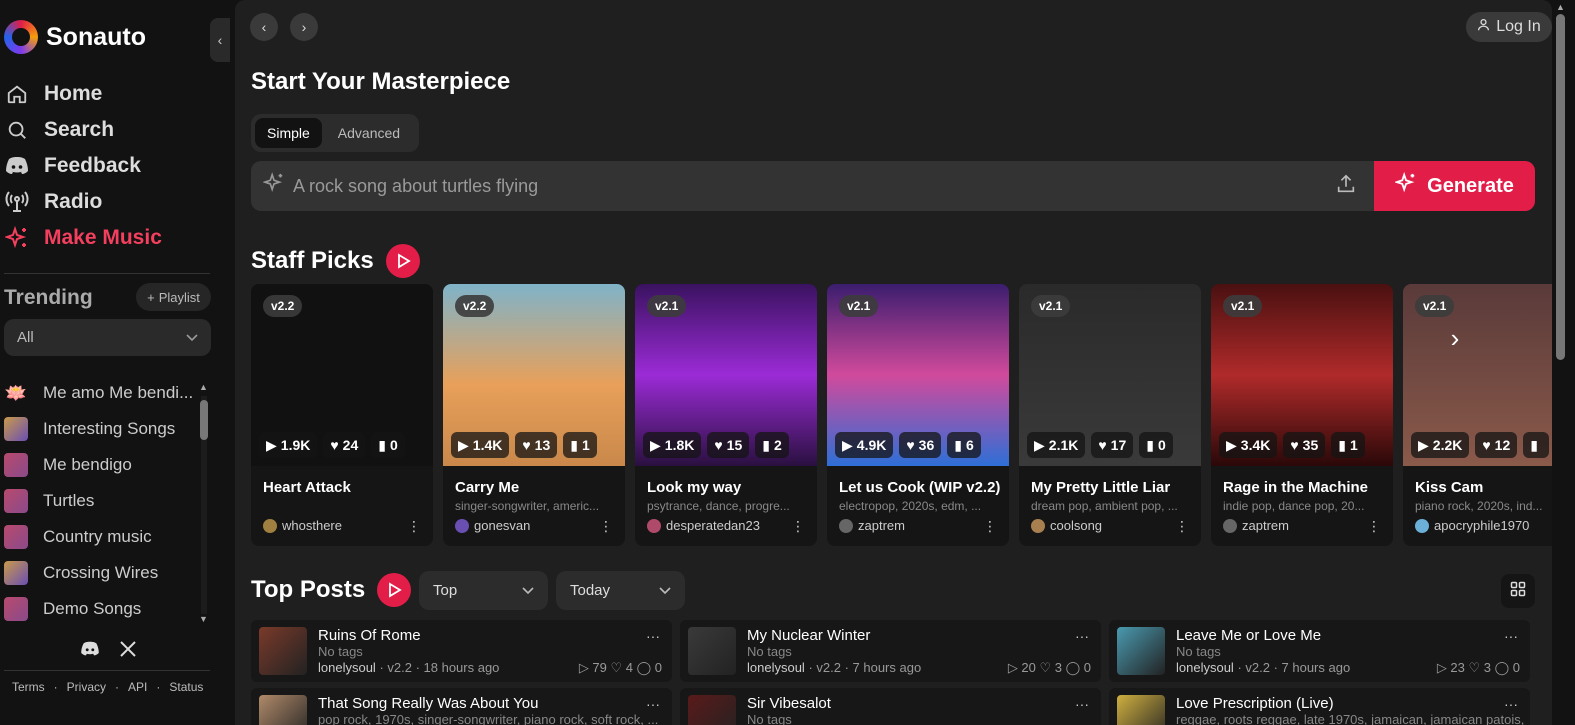 The image size is (1575, 725). Describe the element at coordinates (1302, 375) in the screenshot. I see `song-cover: v2.1 ▶ 3.4K ♥ 35 ▮ 1` at that location.